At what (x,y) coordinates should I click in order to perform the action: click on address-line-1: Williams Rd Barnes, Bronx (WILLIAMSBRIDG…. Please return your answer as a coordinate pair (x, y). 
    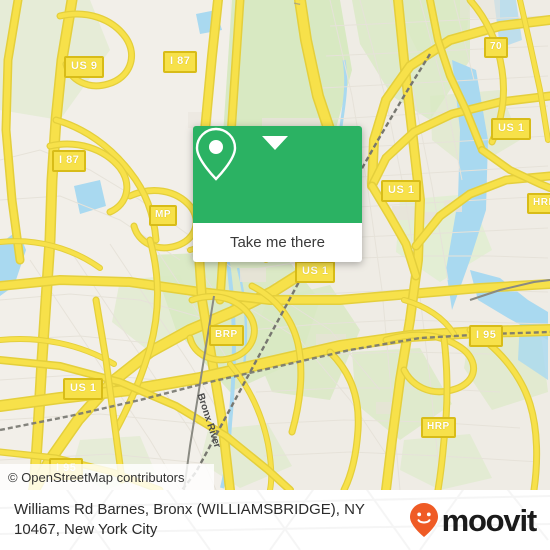
    Looking at the image, I should click on (189, 509).